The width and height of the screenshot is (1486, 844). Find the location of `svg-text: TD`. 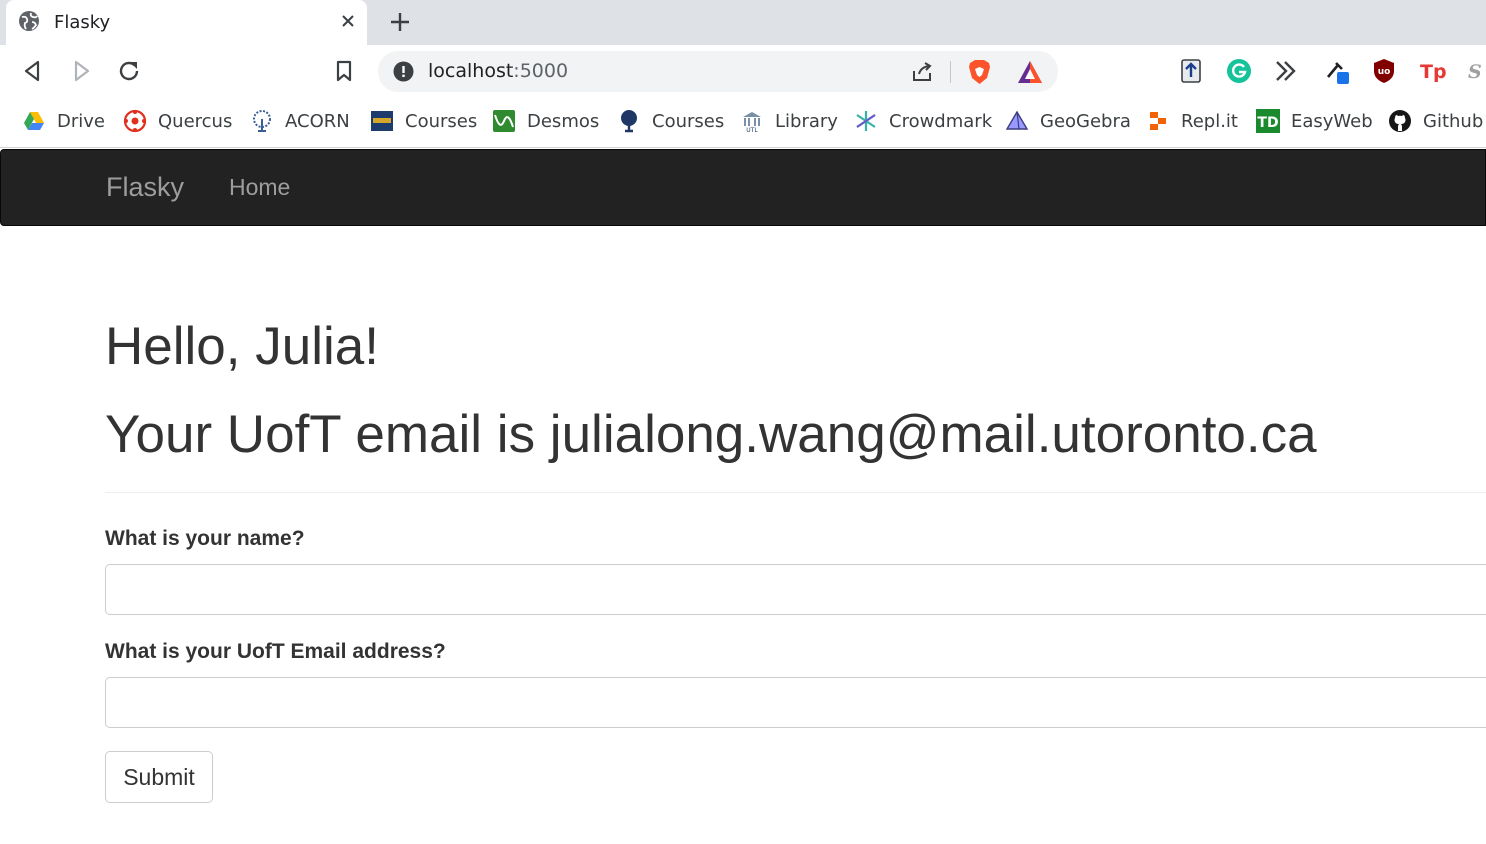

svg-text: TD is located at coordinates (1267, 123).